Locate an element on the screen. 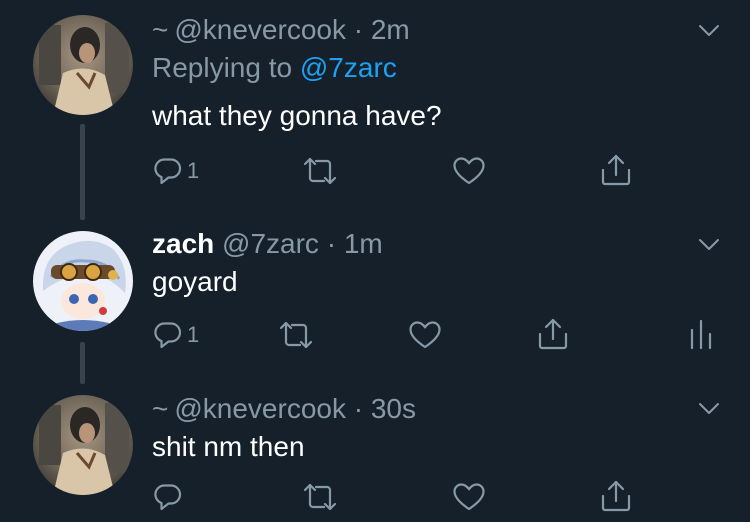  analytics-icon is located at coordinates (701, 334).